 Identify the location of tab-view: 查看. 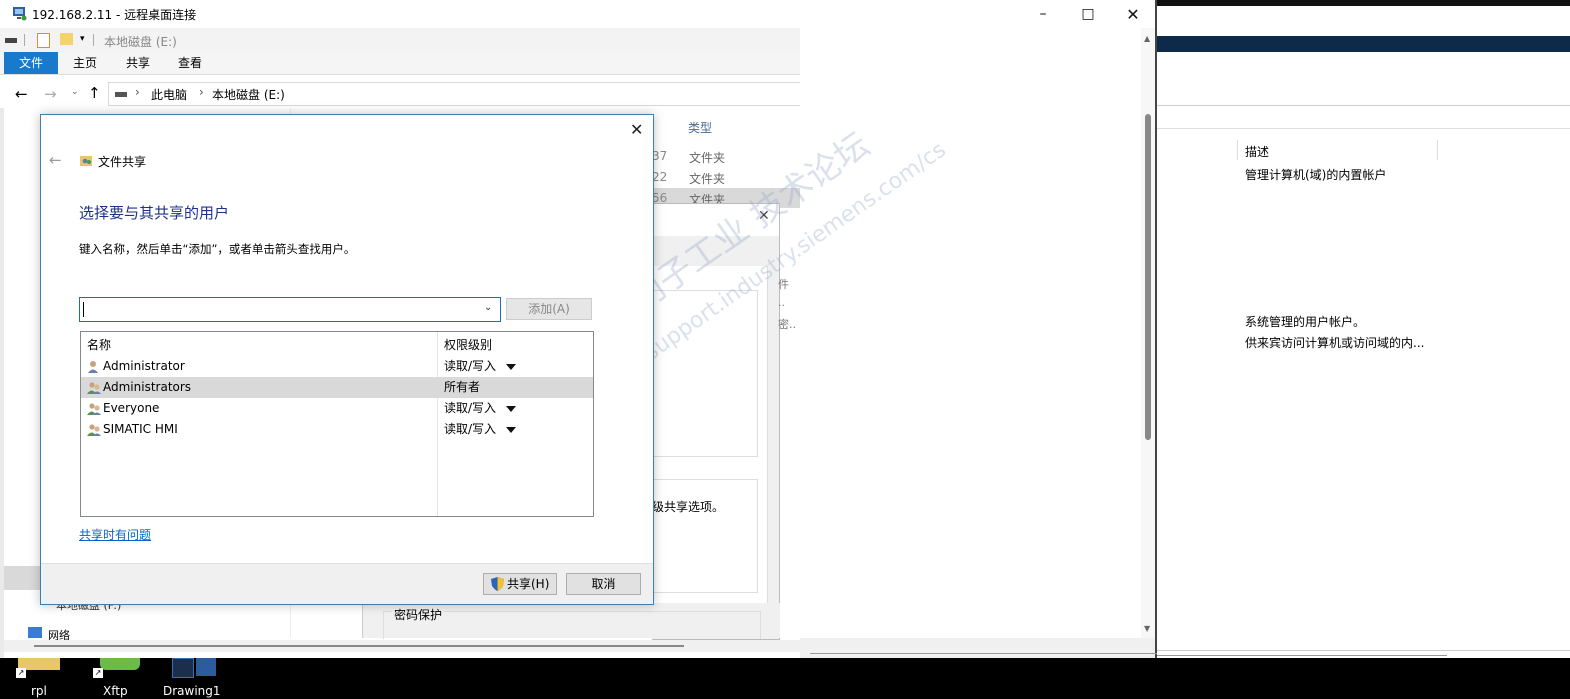
(190, 63).